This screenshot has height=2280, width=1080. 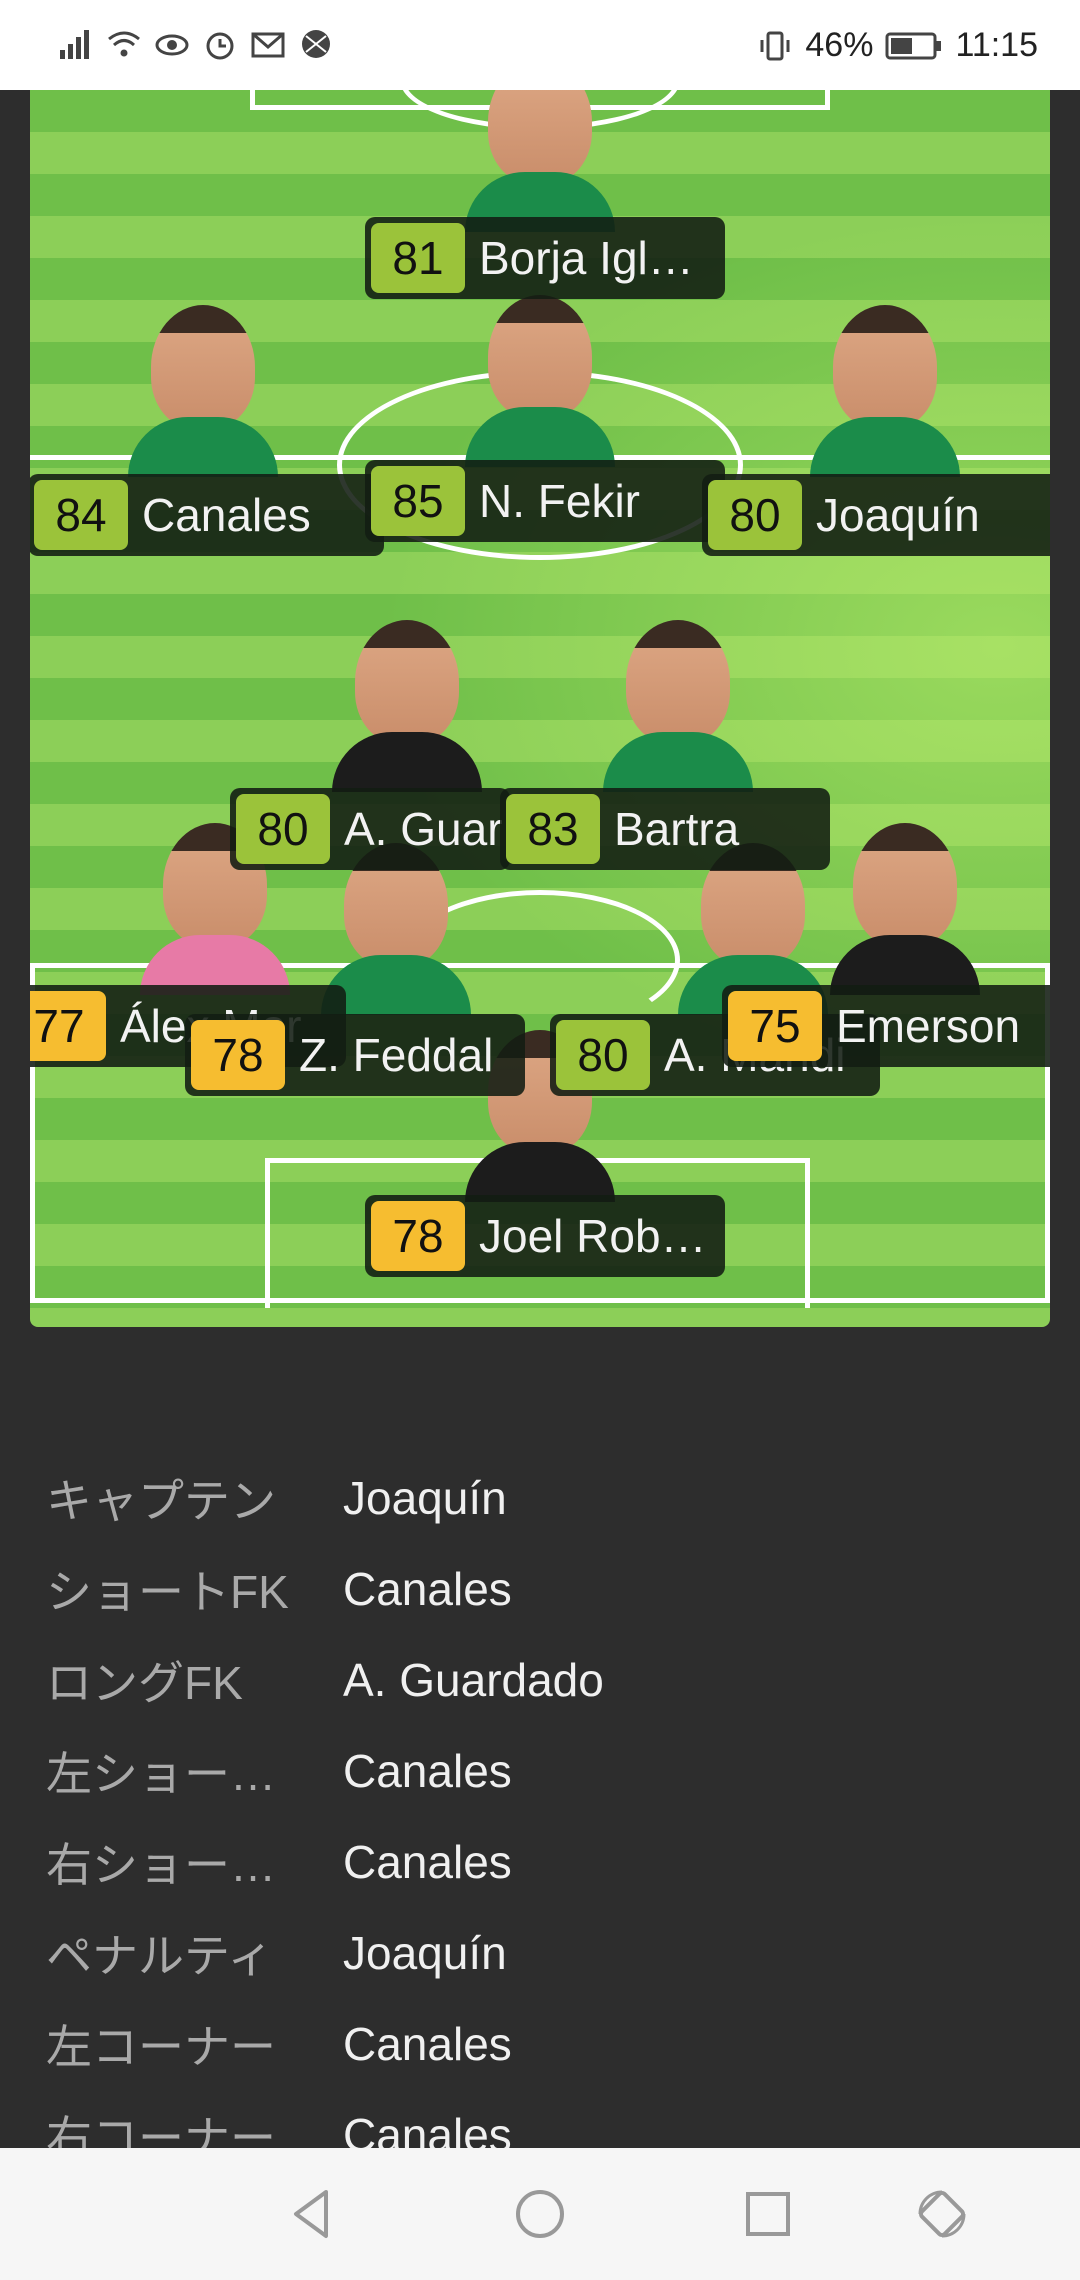 What do you see at coordinates (546, 1952) in the screenshot?
I see `list-item: ペナルティ Joaquín` at bounding box center [546, 1952].